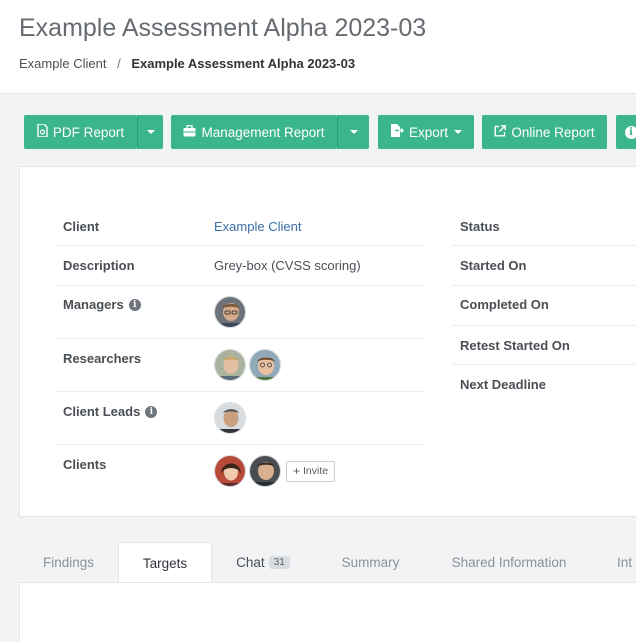  What do you see at coordinates (552, 132) in the screenshot?
I see `online-report-label: Online Report` at bounding box center [552, 132].